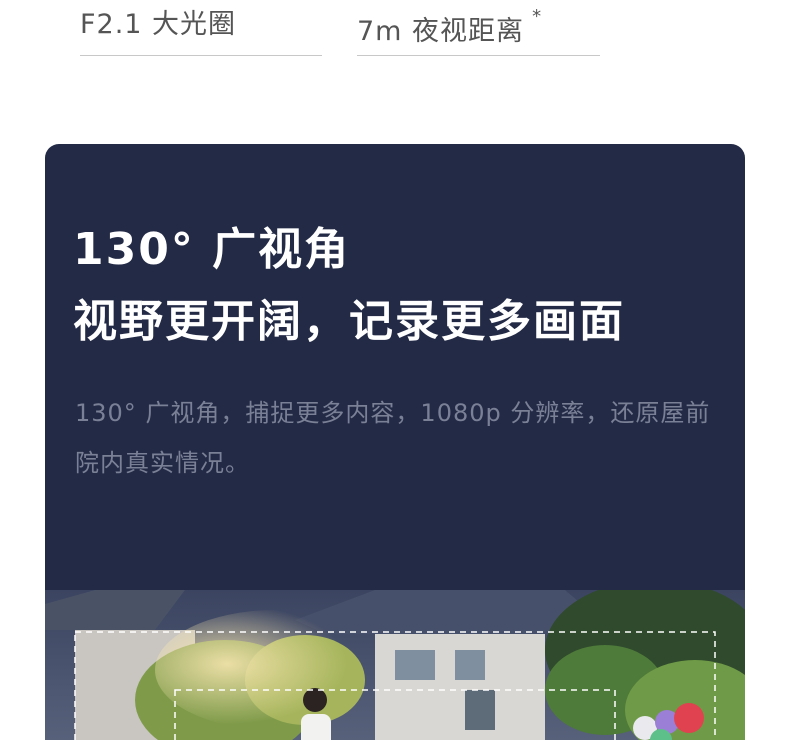 Image resolution: width=790 pixels, height=740 pixels. What do you see at coordinates (441, 31) in the screenshot?
I see `spec-night-vision-label: 7m 夜视距离` at bounding box center [441, 31].